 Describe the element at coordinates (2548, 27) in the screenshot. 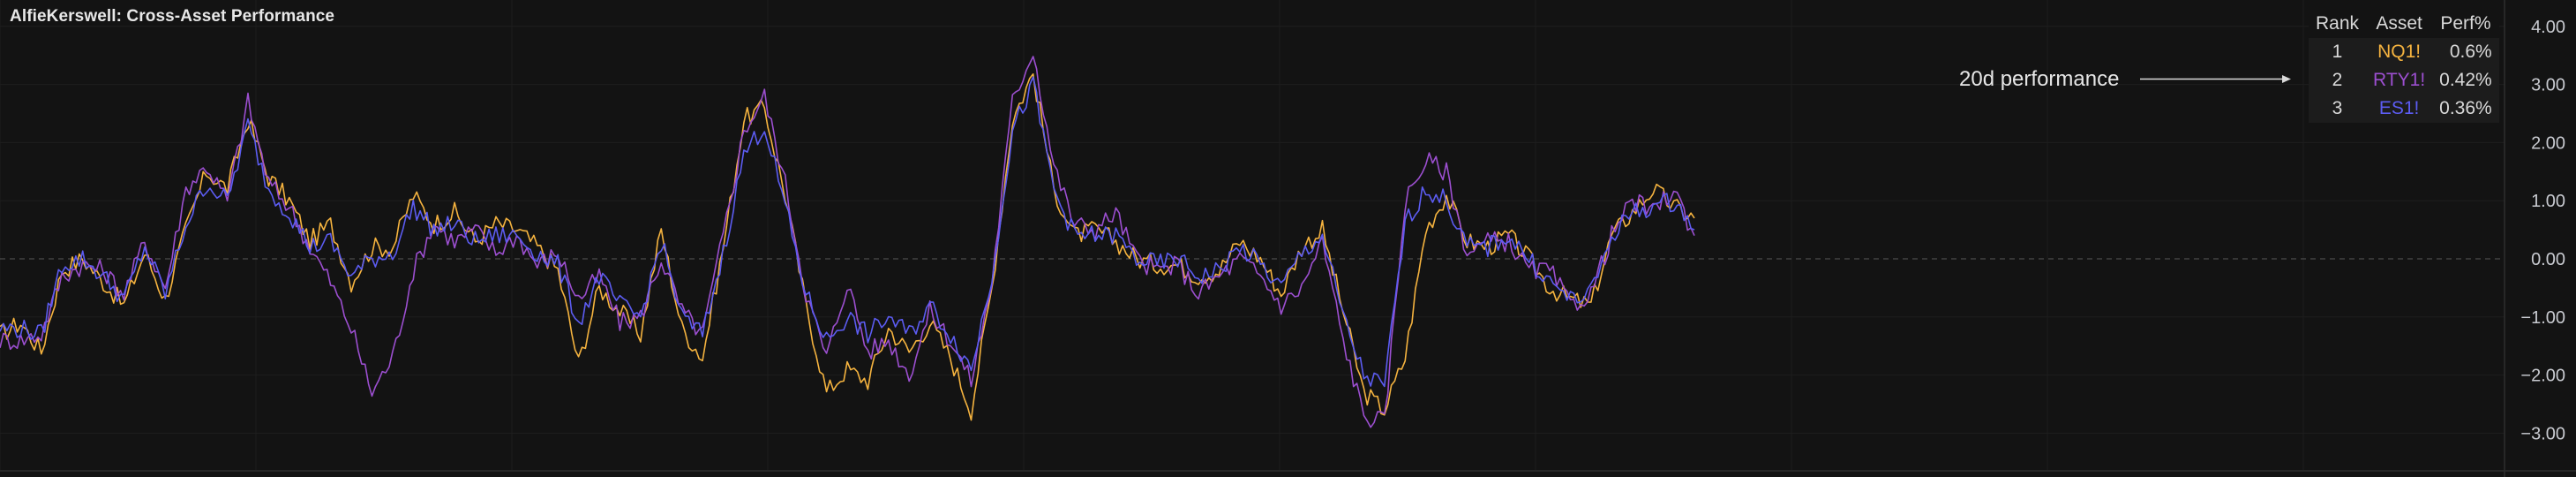

I see `y-tick-label: 4.00` at that location.